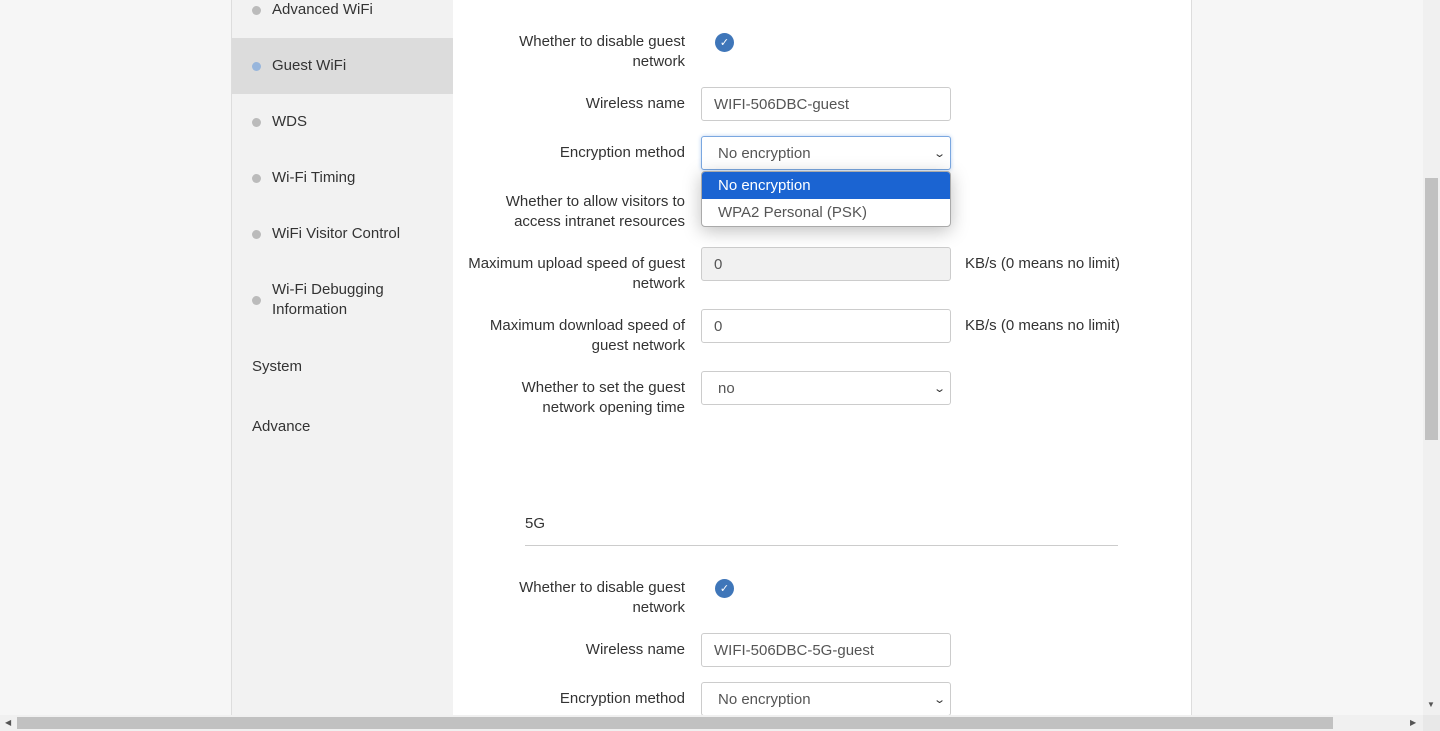  What do you see at coordinates (342, 178) in the screenshot?
I see `sidebar-item-wifi-timing: Wi-Fi Timing` at bounding box center [342, 178].